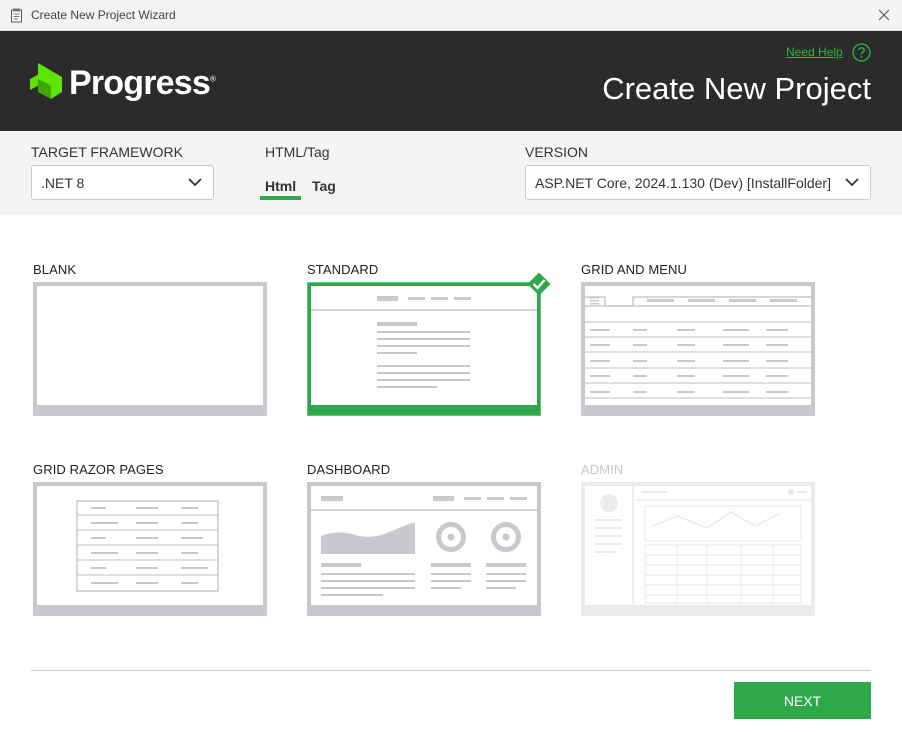 The height and width of the screenshot is (732, 902). Describe the element at coordinates (698, 349) in the screenshot. I see `template-grid-and-menu-thumbnail` at that location.